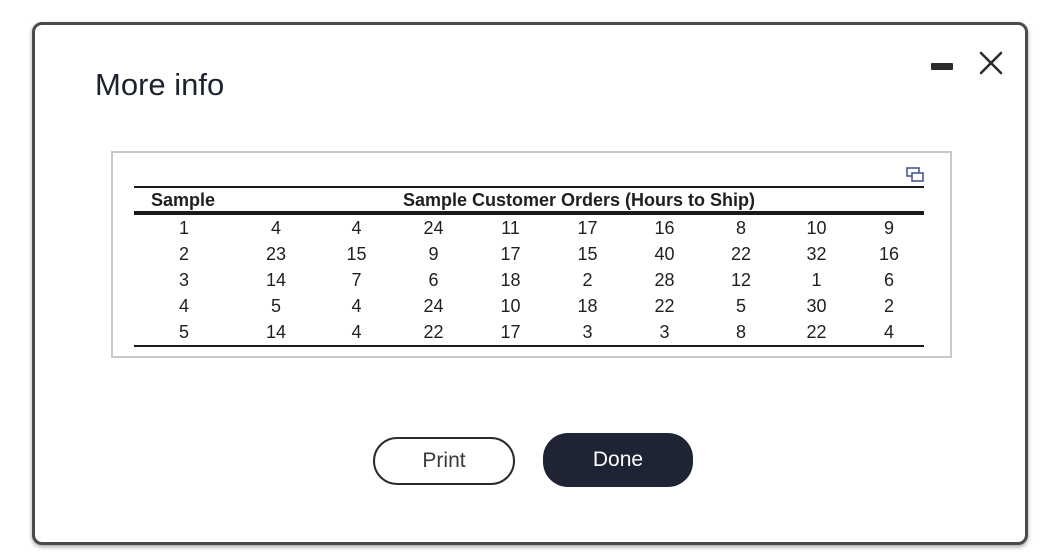  What do you see at coordinates (915, 175) in the screenshot?
I see `popout-icon` at bounding box center [915, 175].